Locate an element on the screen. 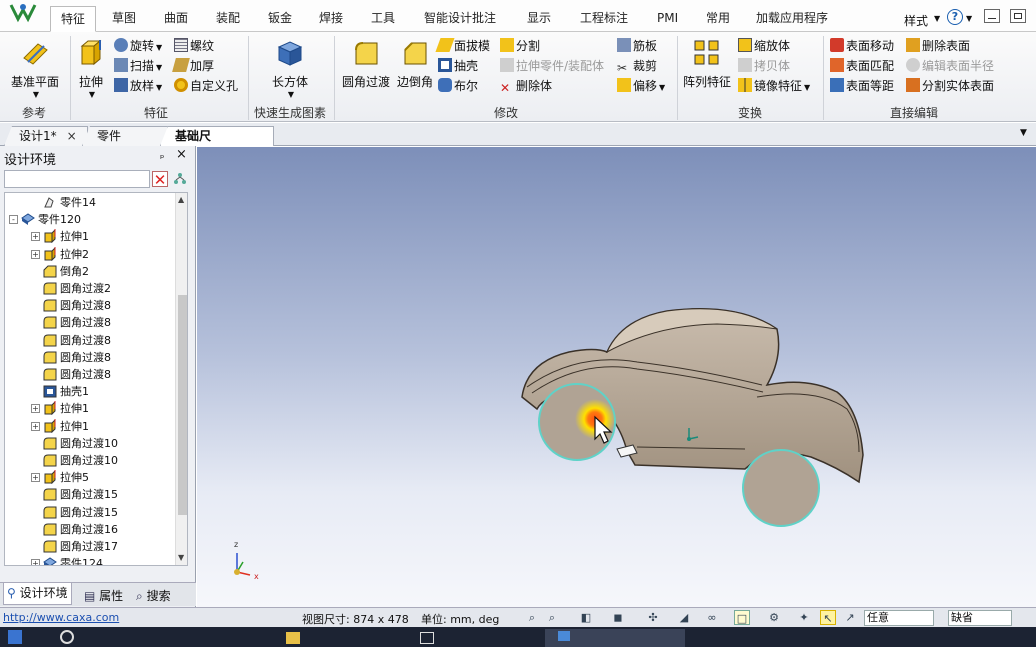 Image resolution: width=1036 pixels, height=647 pixels. tab-weld: 焊接 is located at coordinates (331, 19).